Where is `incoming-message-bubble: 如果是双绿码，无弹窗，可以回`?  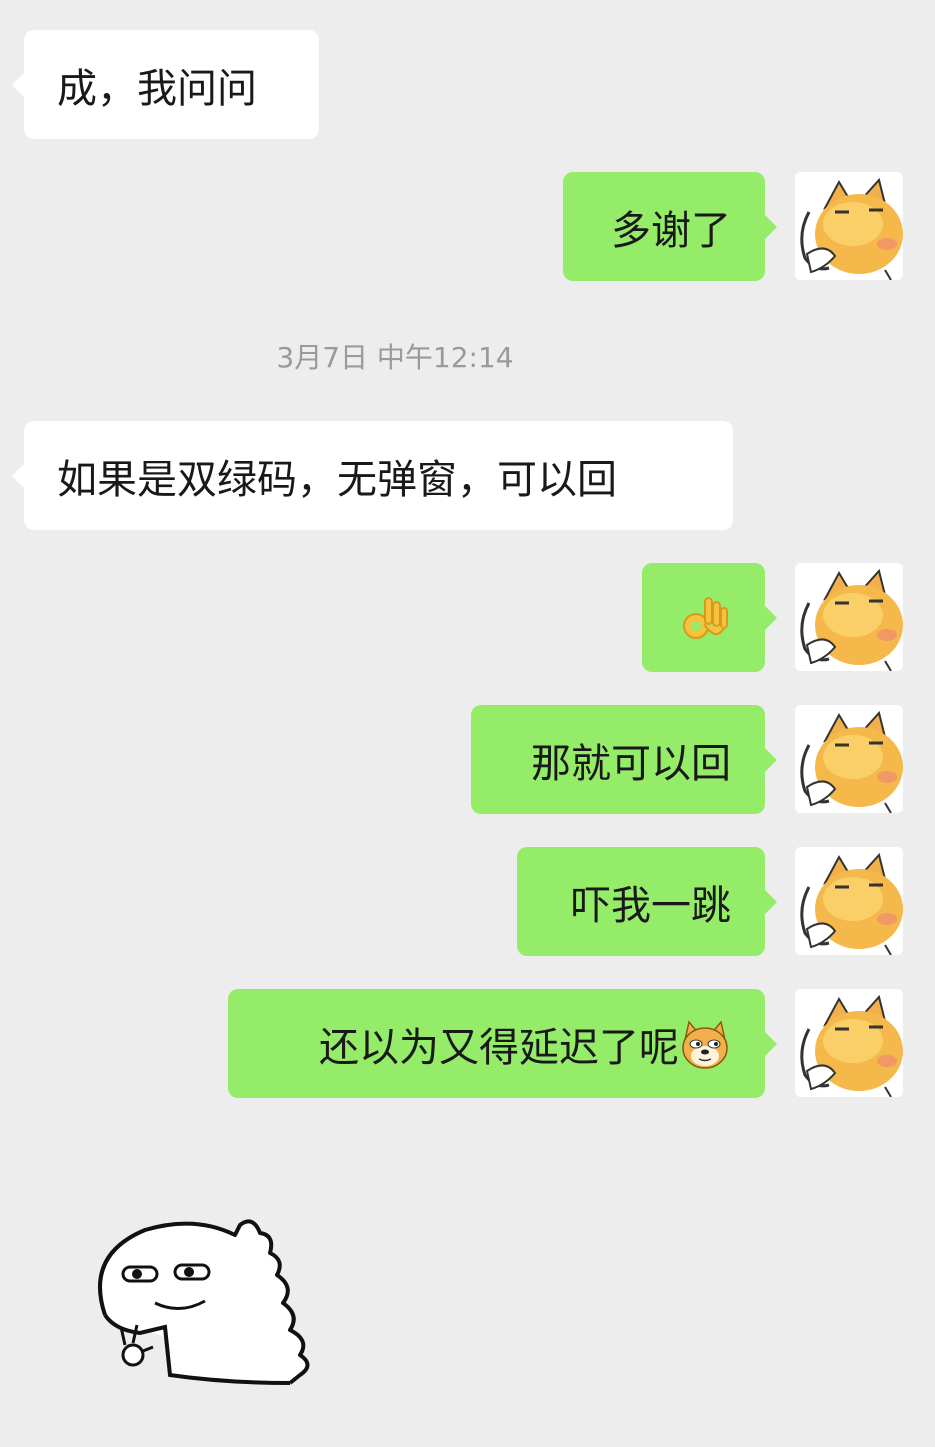
incoming-message-bubble: 如果是双绿码，无弹窗，可以回 is located at coordinates (372, 475).